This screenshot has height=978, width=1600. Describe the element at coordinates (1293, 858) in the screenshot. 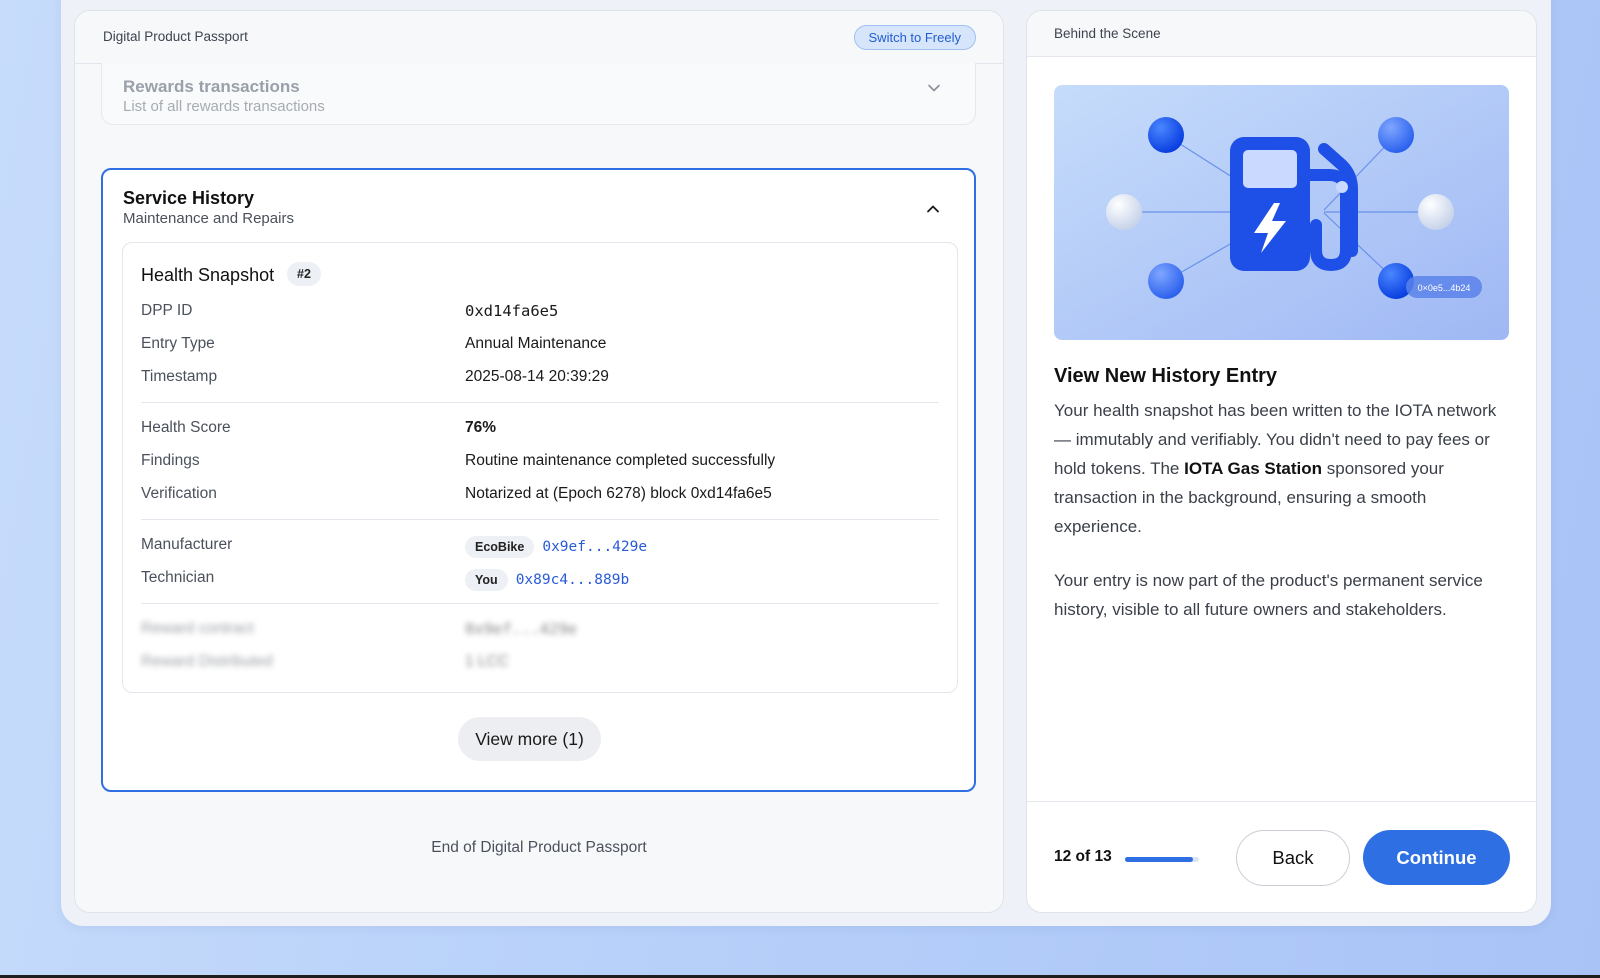

I see `back-button: Back` at that location.